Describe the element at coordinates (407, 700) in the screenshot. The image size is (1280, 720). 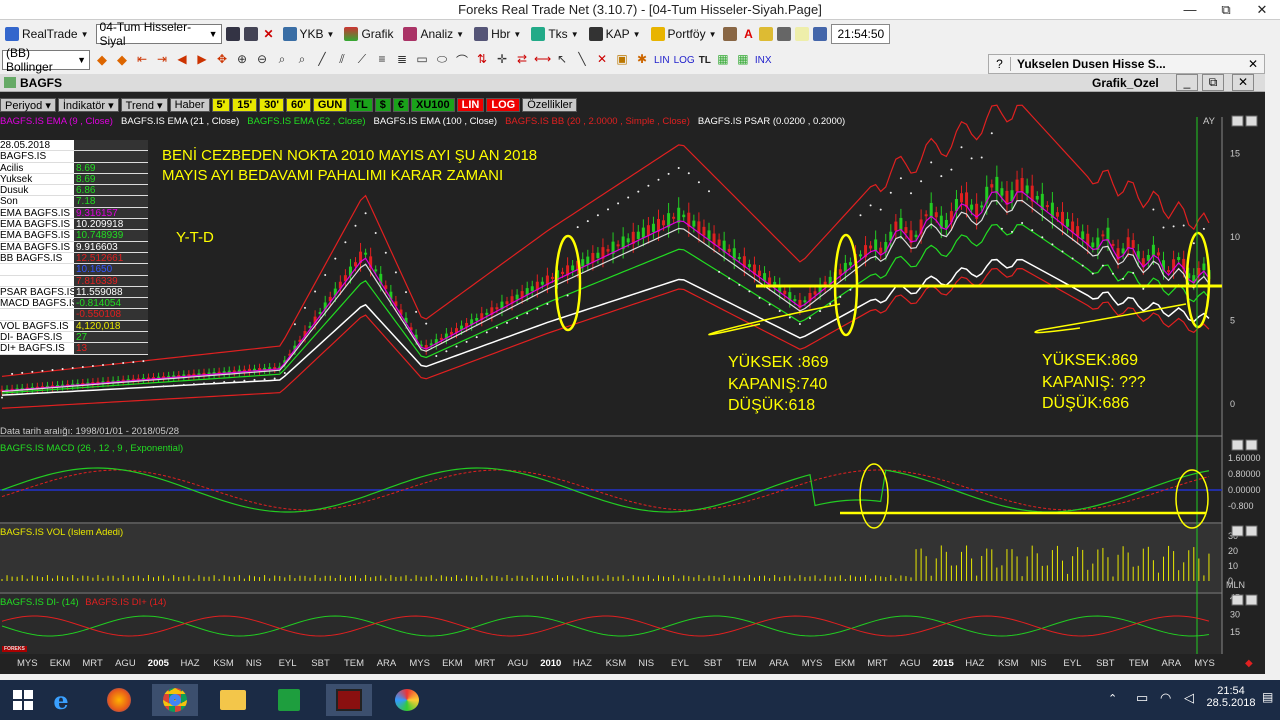
I see `paint-taskbar-button` at that location.